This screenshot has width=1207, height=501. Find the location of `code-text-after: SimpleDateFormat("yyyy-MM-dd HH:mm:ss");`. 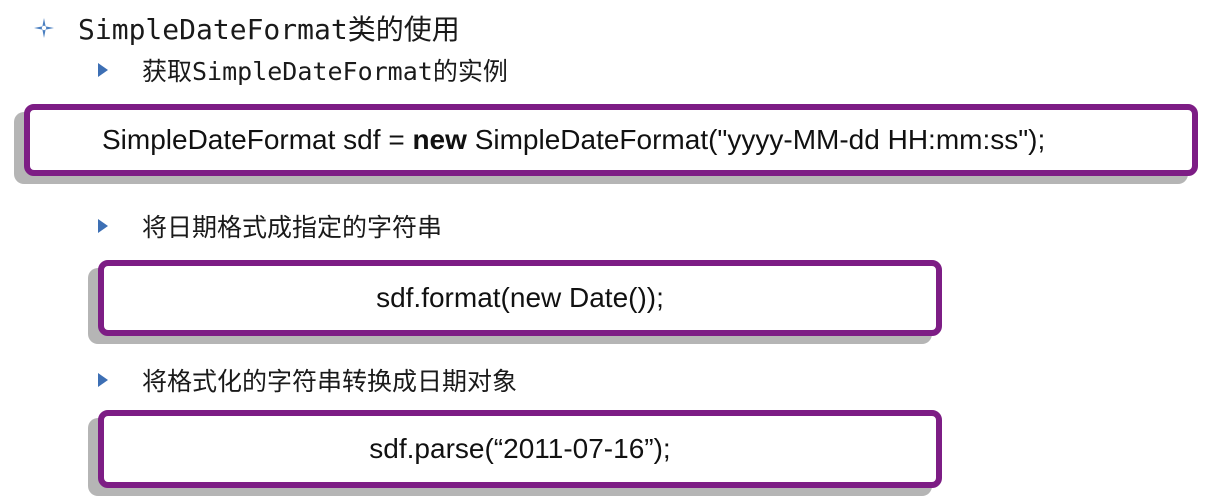

code-text-after: SimpleDateFormat("yyyy-MM-dd HH:mm:ss"); is located at coordinates (756, 139).